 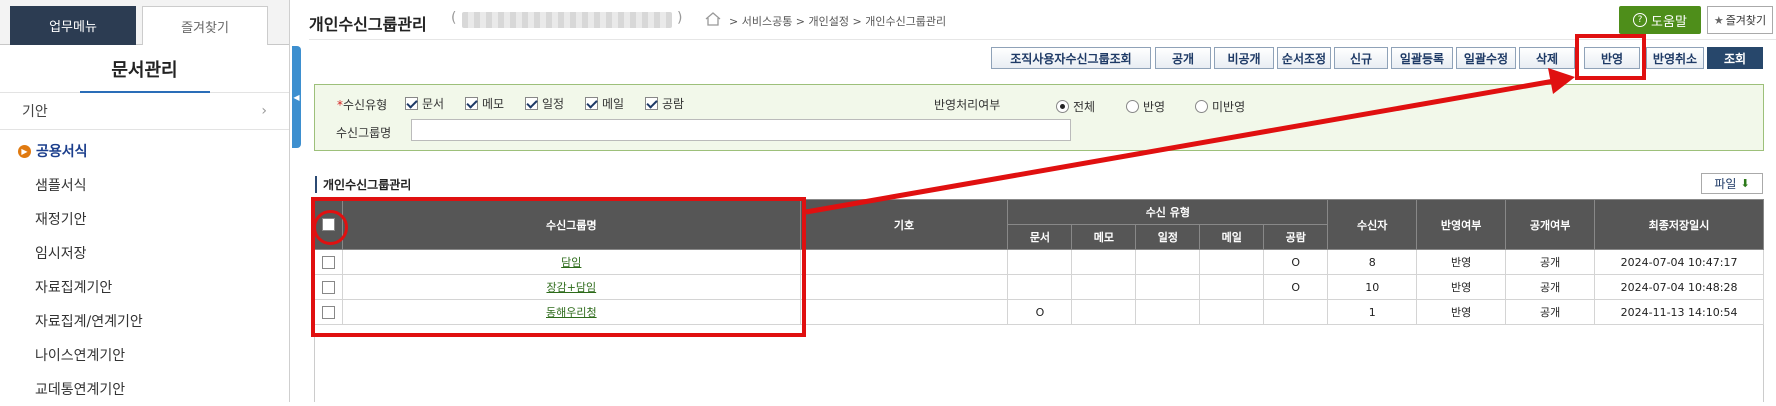 I want to click on arrow-line, so click(x=1183, y=146).